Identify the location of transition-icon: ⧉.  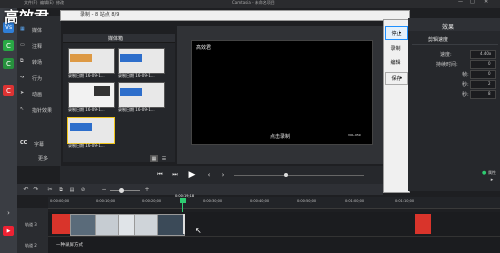
(22, 61).